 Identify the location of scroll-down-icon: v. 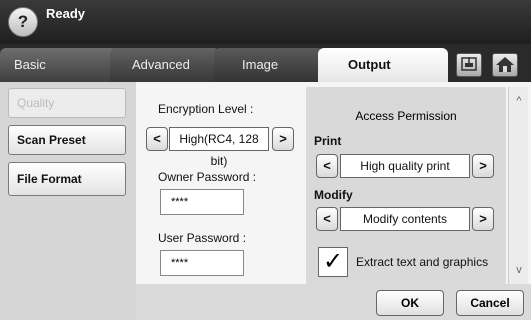
(519, 270).